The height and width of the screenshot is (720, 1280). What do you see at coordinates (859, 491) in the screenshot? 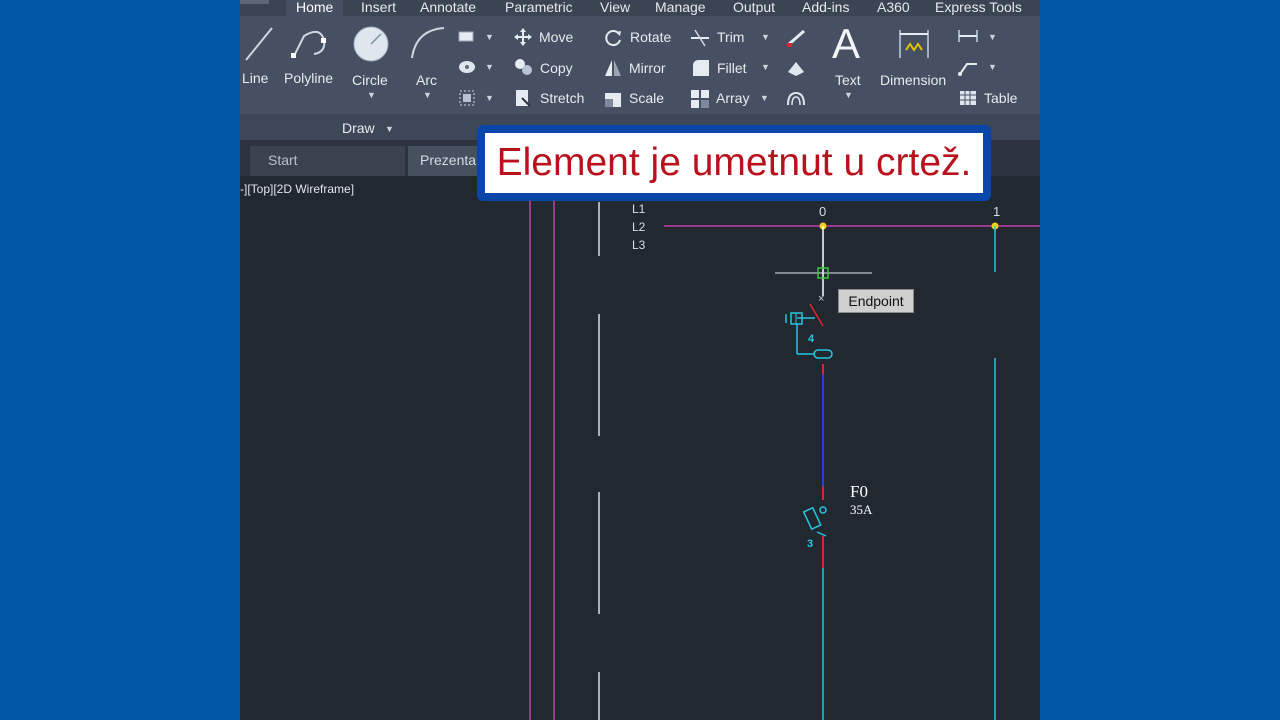
I see `fuse-designation: F0` at bounding box center [859, 491].